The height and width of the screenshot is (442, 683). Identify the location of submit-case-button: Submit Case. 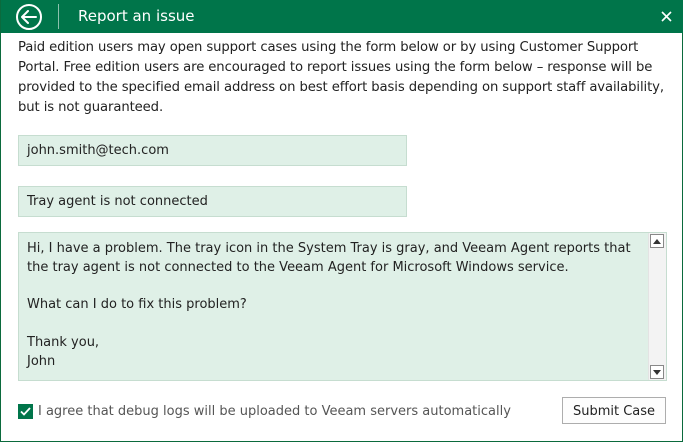
(614, 410).